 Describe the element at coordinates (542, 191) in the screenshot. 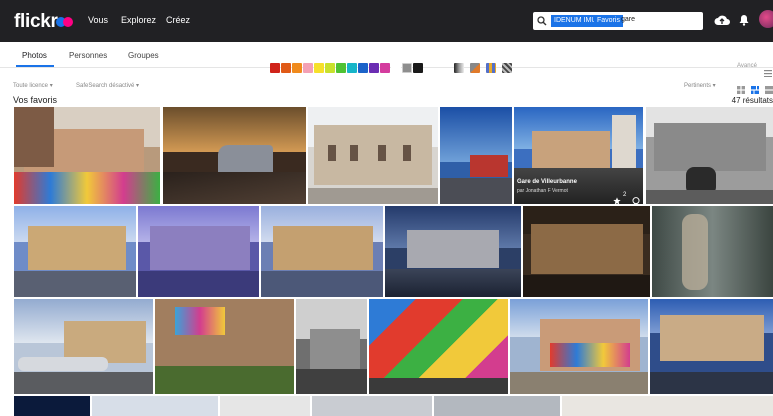

I see `photo-author: par Jonathan F Vermot` at that location.